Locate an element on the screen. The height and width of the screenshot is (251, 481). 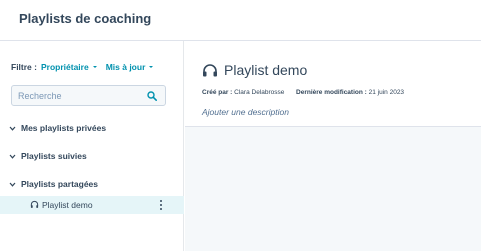
add-description-link: Ajouter une description is located at coordinates (245, 112).